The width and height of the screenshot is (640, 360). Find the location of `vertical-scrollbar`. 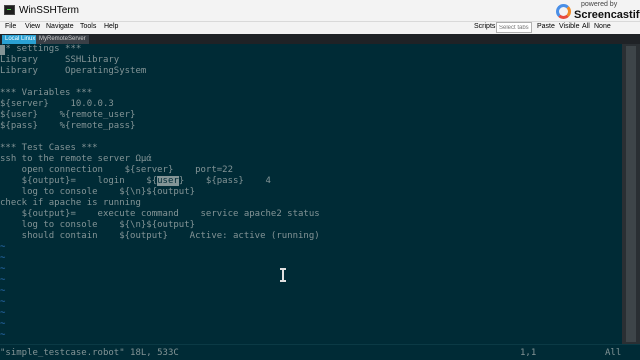

vertical-scrollbar is located at coordinates (631, 194).